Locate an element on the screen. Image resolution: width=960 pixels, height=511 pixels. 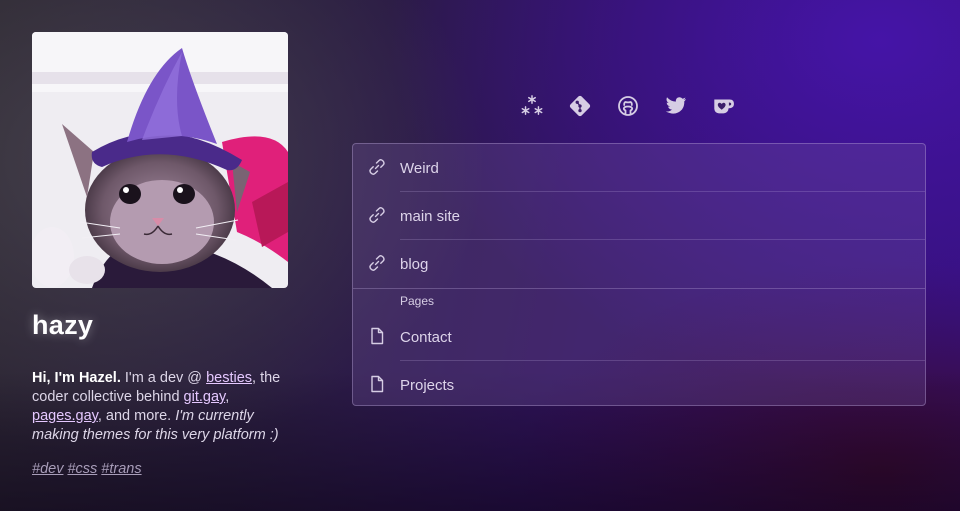
link-weird: Weird is located at coordinates (639, 168).